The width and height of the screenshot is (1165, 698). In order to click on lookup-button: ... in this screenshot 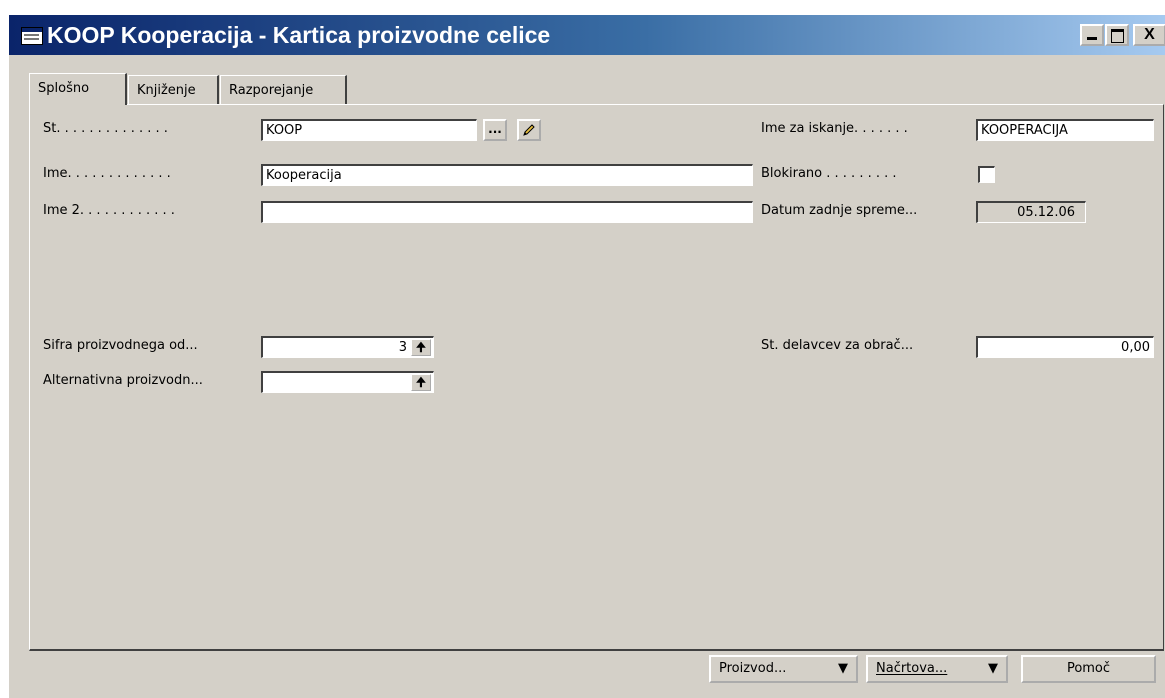, I will do `click(495, 130)`.